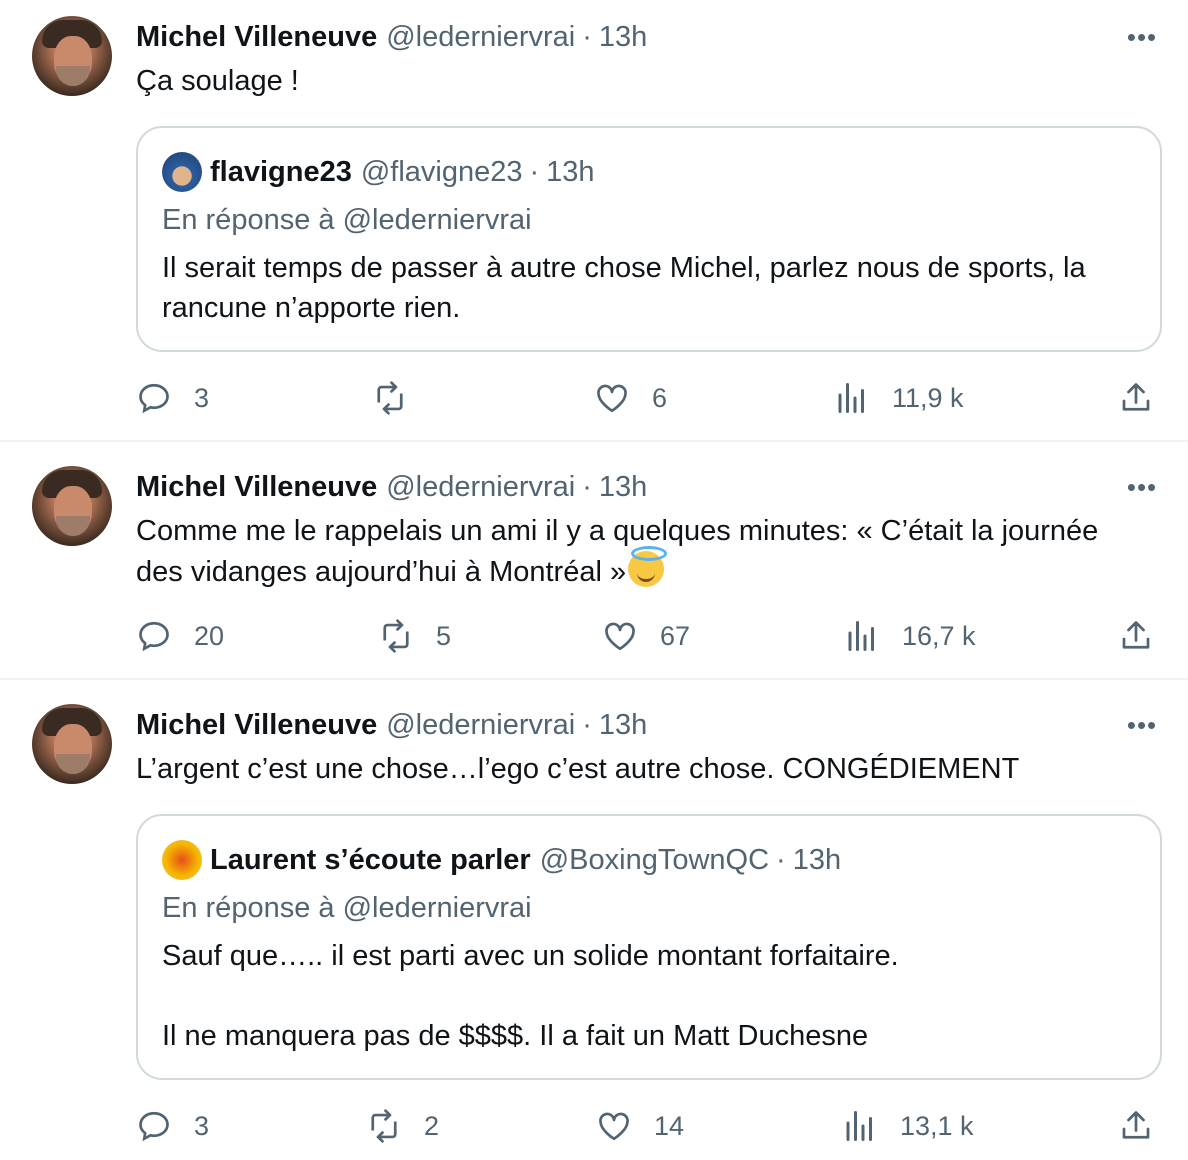 This screenshot has height=1160, width=1188. I want to click on like-button: 6, so click(630, 398).